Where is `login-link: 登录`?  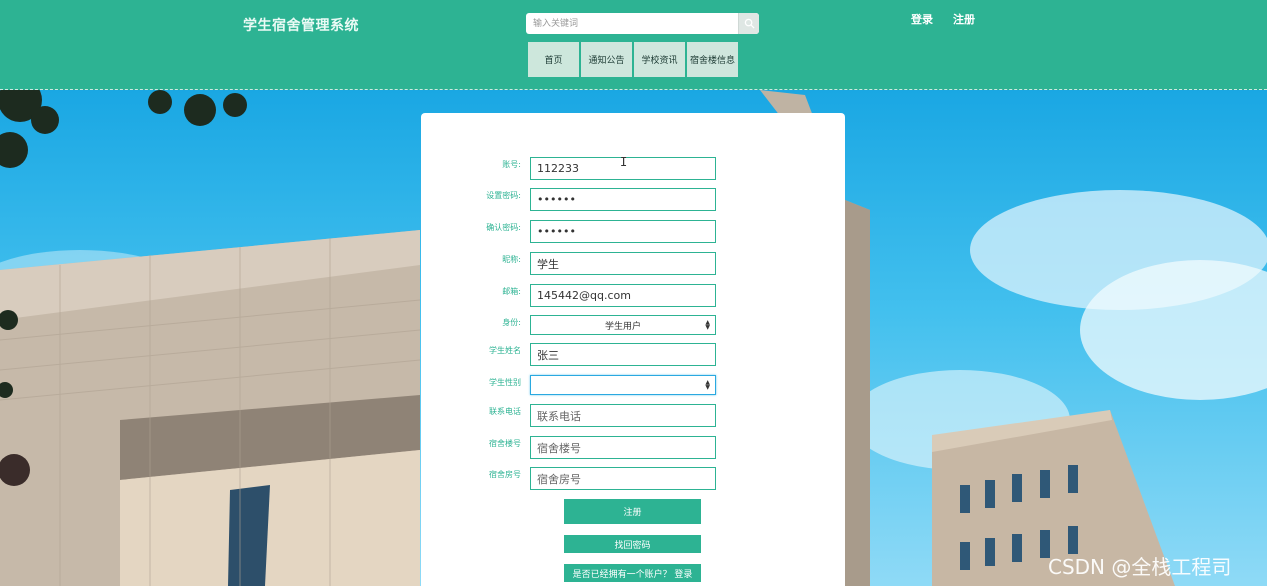 login-link: 登录 is located at coordinates (922, 19).